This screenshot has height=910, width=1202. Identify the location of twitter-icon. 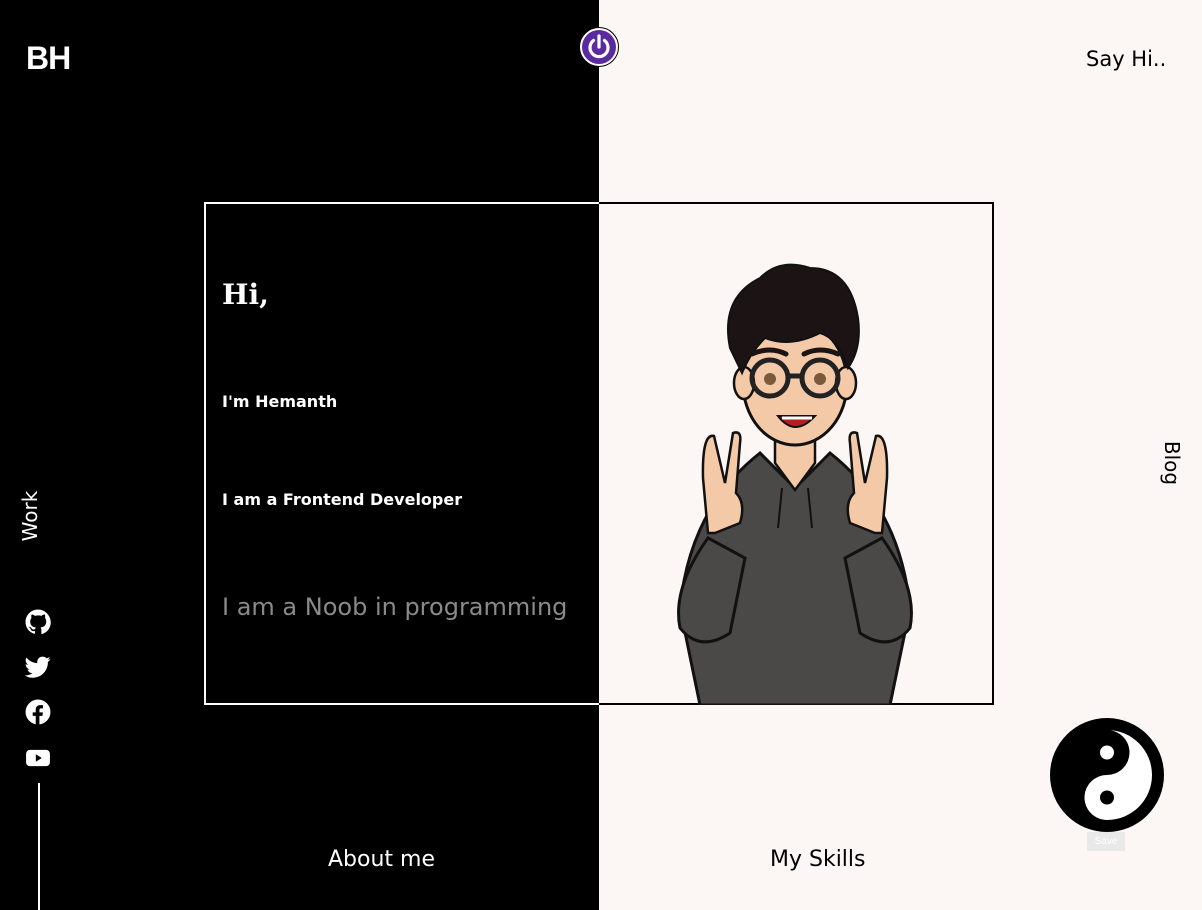
(38, 667).